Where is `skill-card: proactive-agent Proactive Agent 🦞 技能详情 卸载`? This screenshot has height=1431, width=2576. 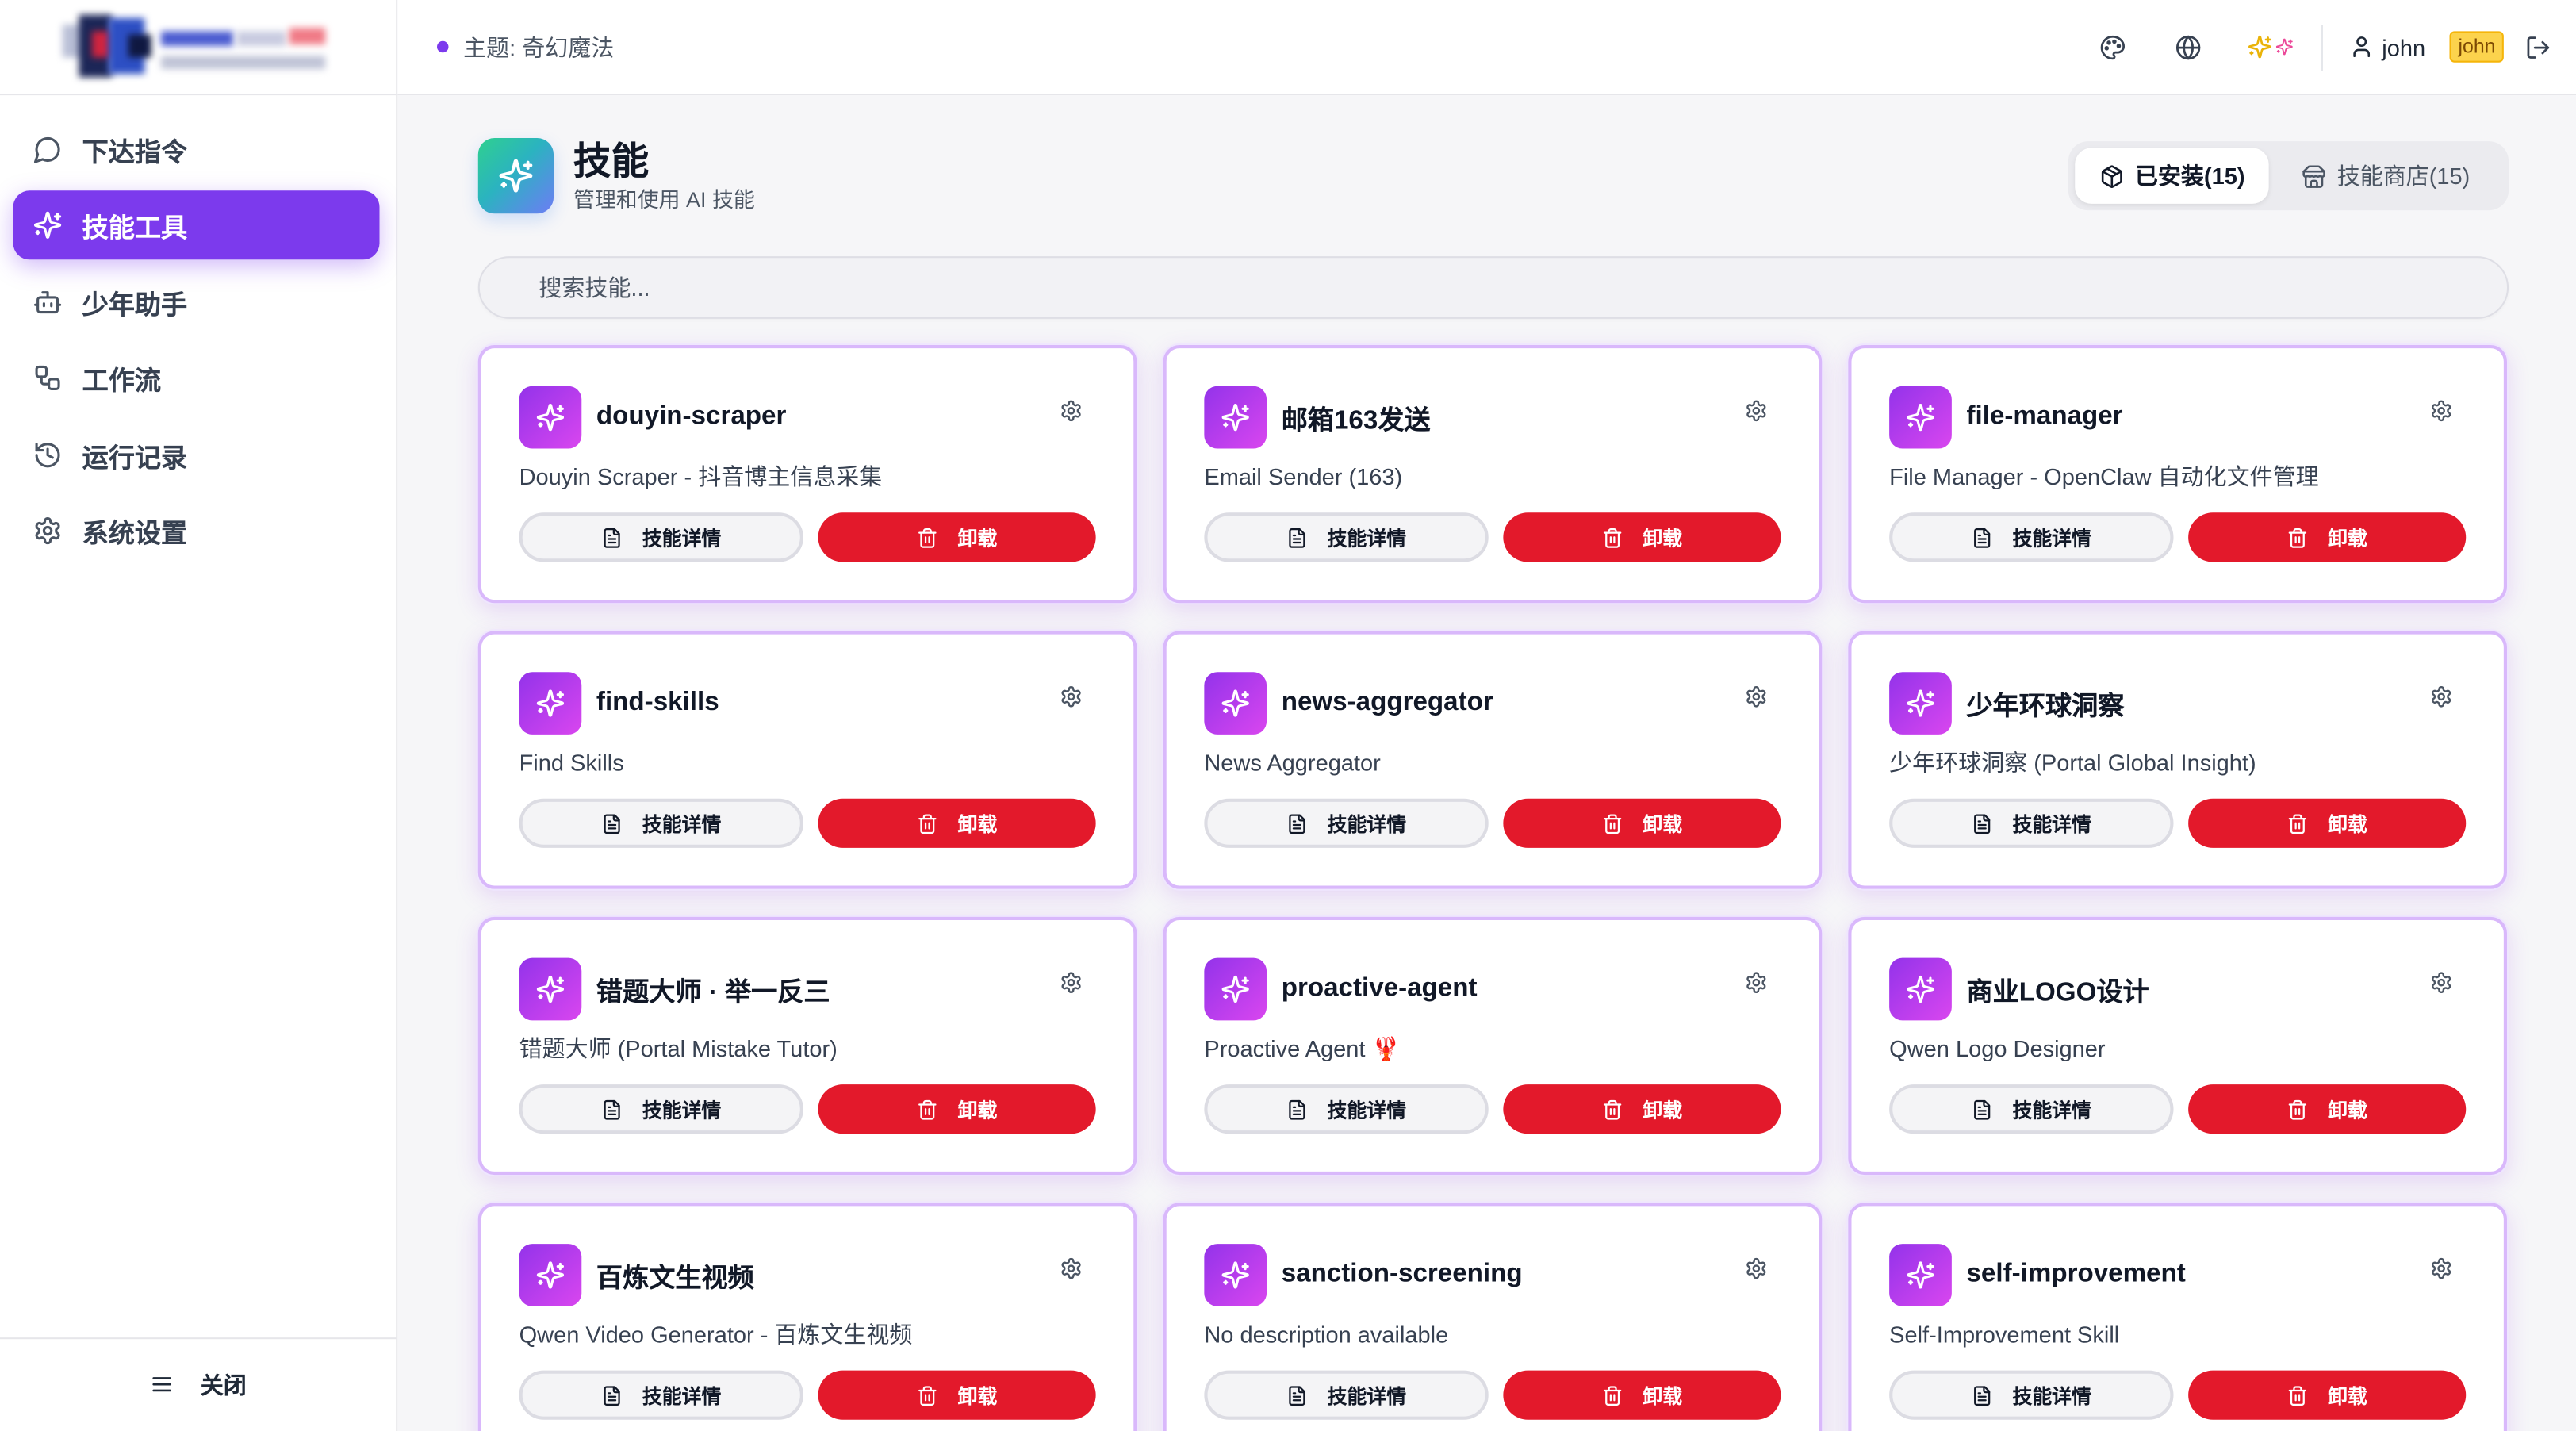
skill-card: proactive-agent Proactive Agent 🦞 技能详情 卸载 is located at coordinates (1493, 1046).